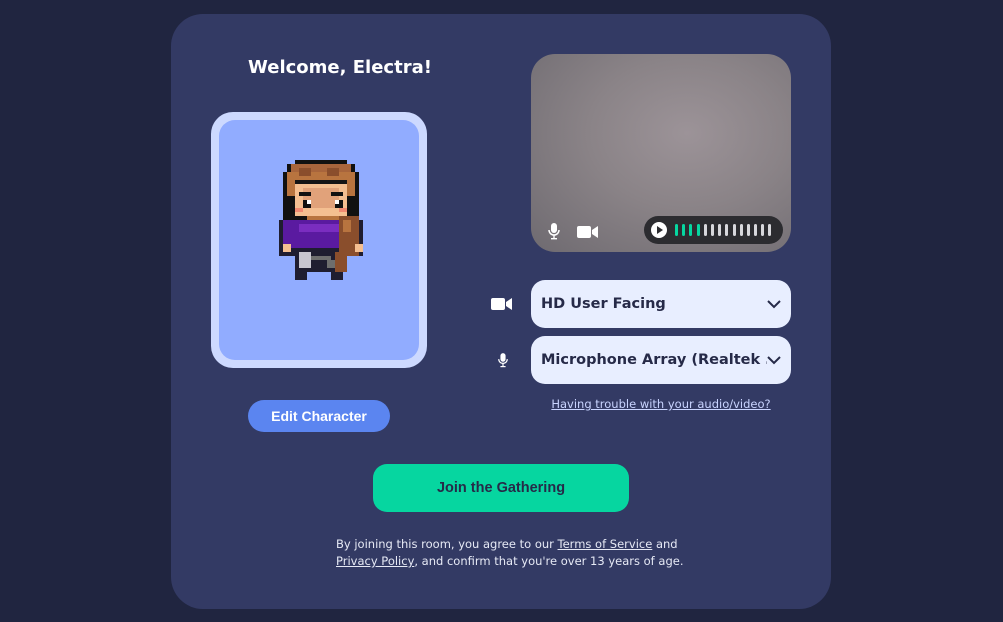 This screenshot has width=1003, height=622. I want to click on terms-text-2: and, so click(665, 544).